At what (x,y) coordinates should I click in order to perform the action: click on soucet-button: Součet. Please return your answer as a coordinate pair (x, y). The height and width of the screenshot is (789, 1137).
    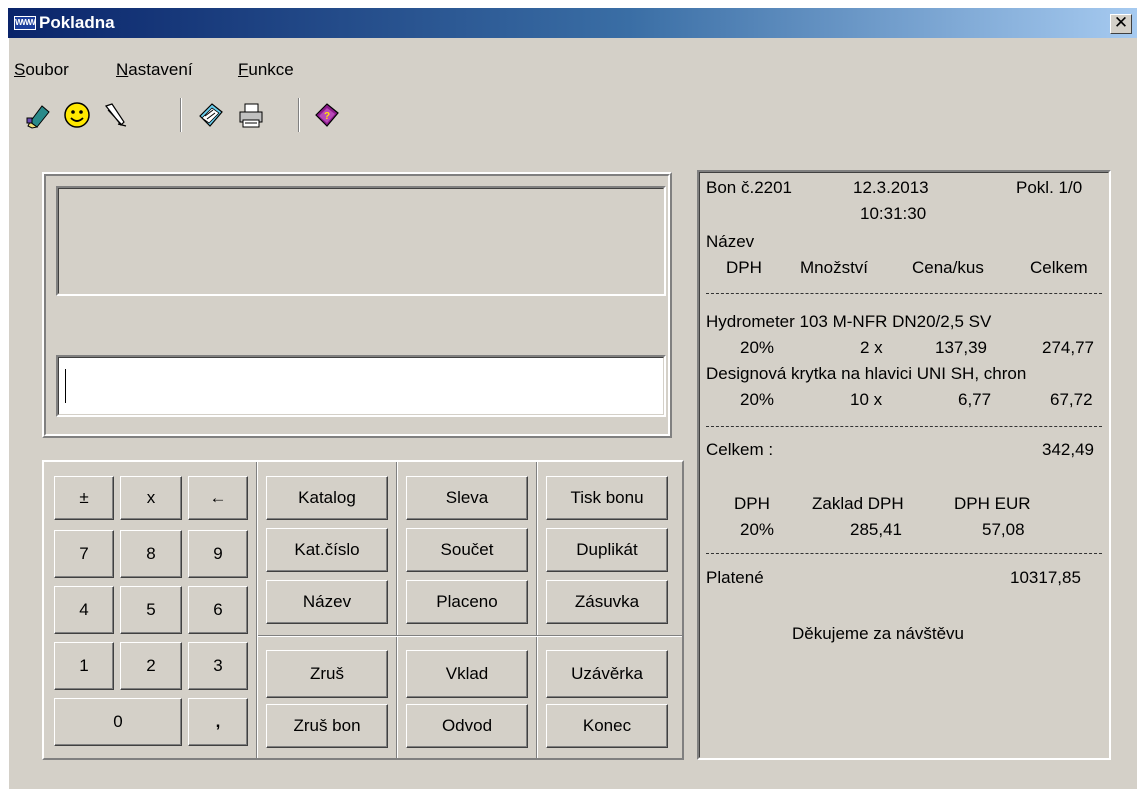
    Looking at the image, I should click on (467, 550).